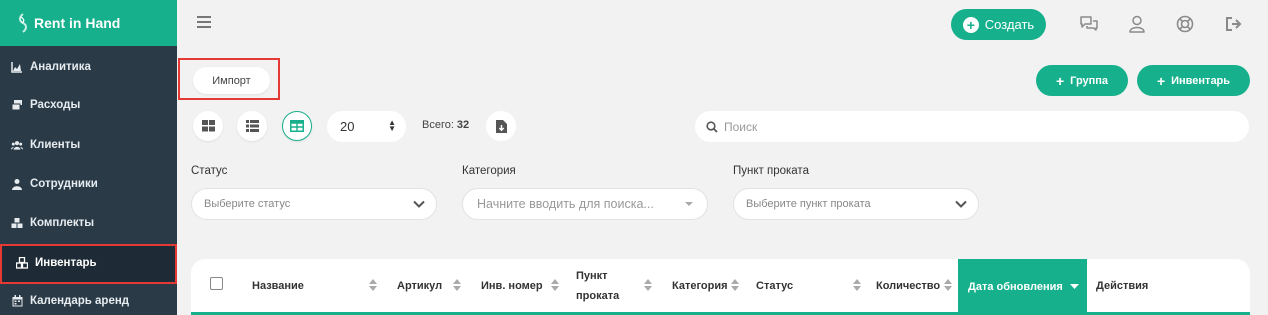 The image size is (1268, 315). Describe the element at coordinates (1185, 24) in the screenshot. I see `support-icon` at that location.